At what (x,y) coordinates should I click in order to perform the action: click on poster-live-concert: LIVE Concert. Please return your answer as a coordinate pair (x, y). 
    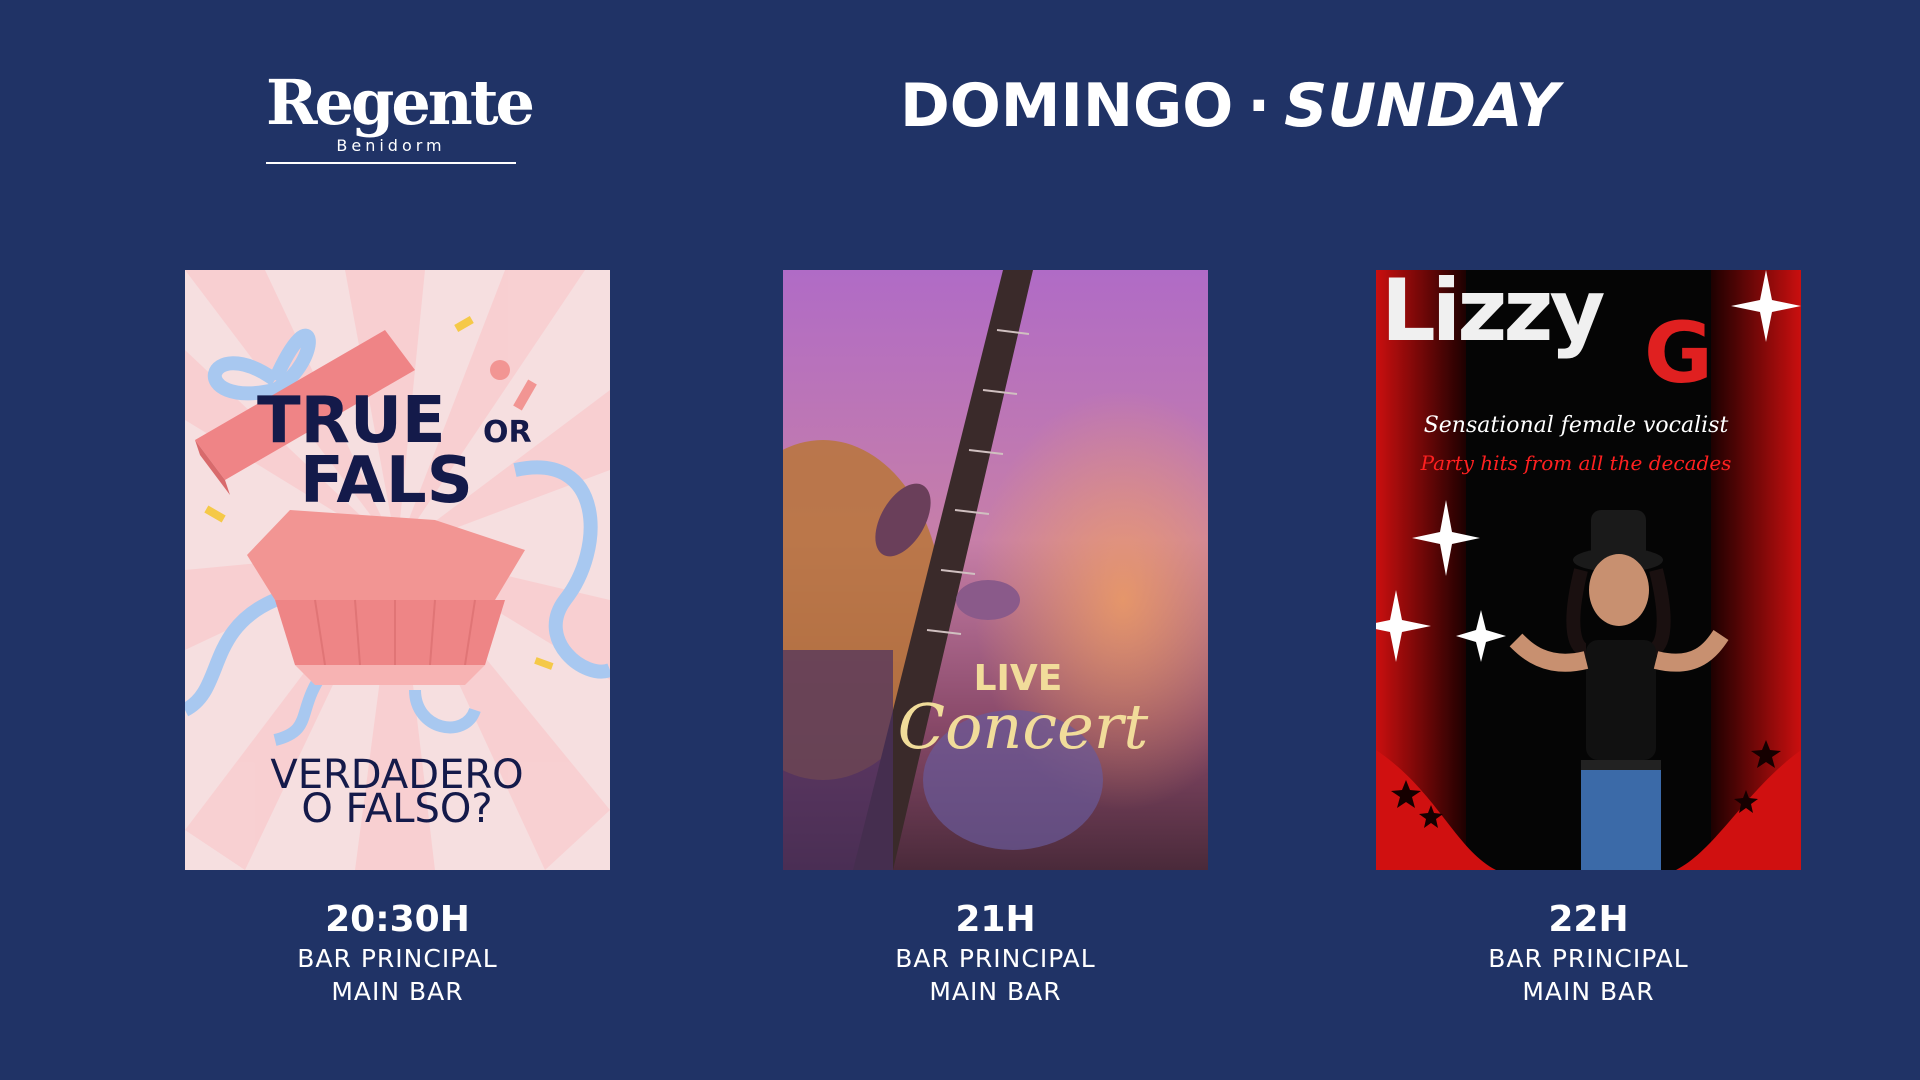
    Looking at the image, I should click on (995, 570).